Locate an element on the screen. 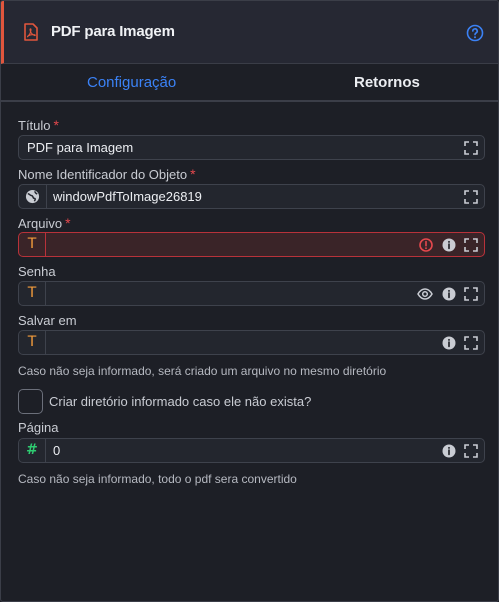  criar-diretorio-checkbox is located at coordinates (30, 401).